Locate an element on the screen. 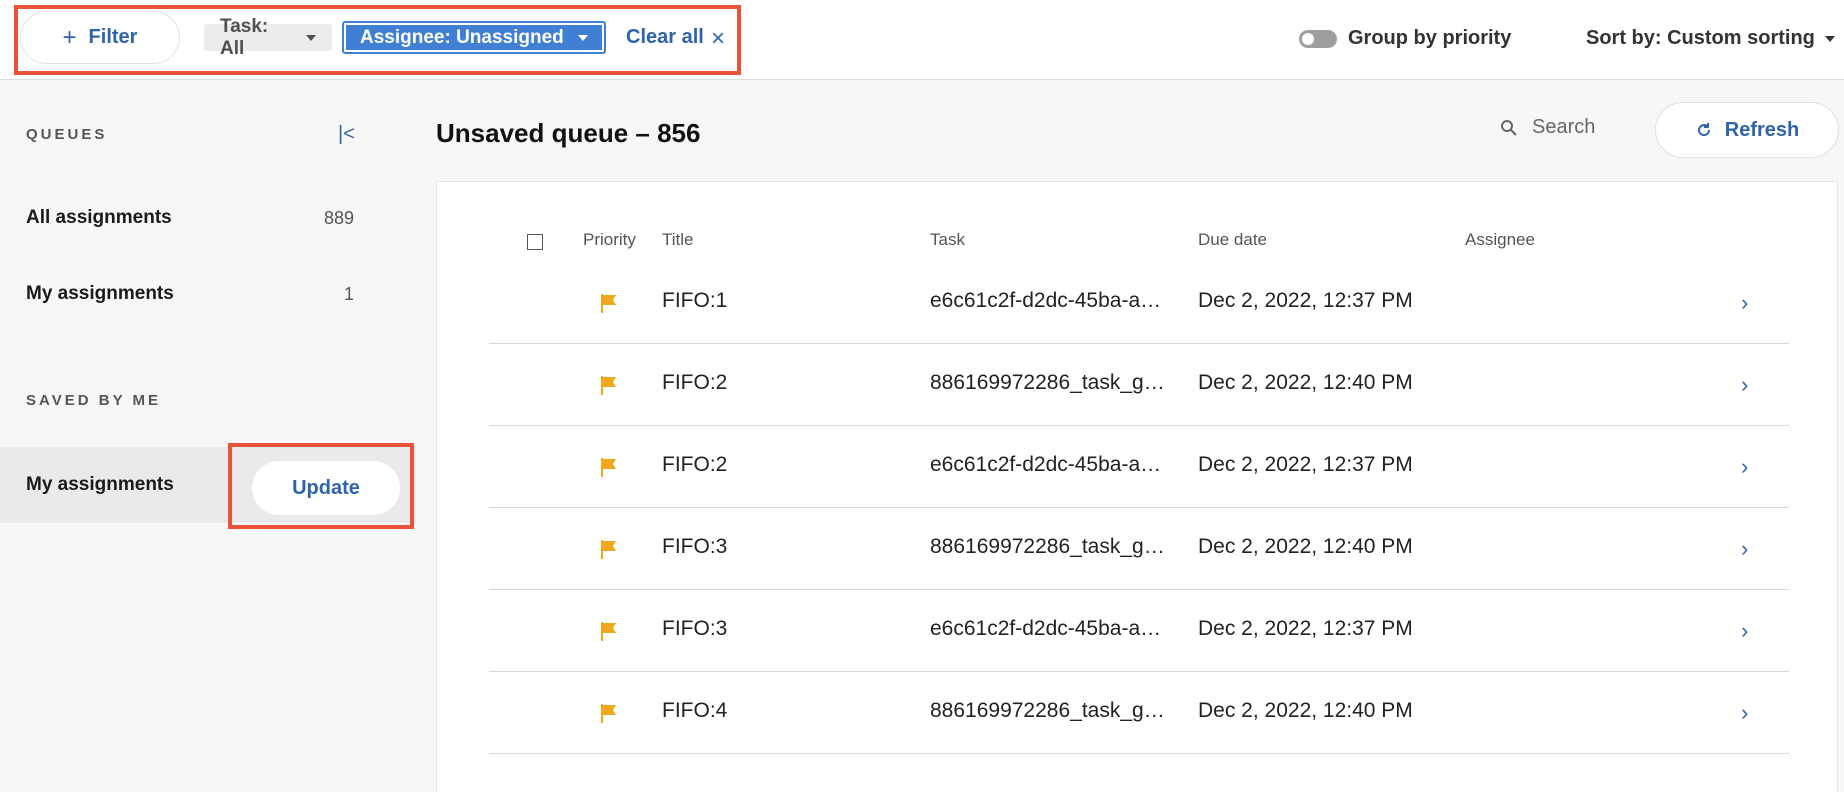  search-field: Search is located at coordinates (1547, 127).